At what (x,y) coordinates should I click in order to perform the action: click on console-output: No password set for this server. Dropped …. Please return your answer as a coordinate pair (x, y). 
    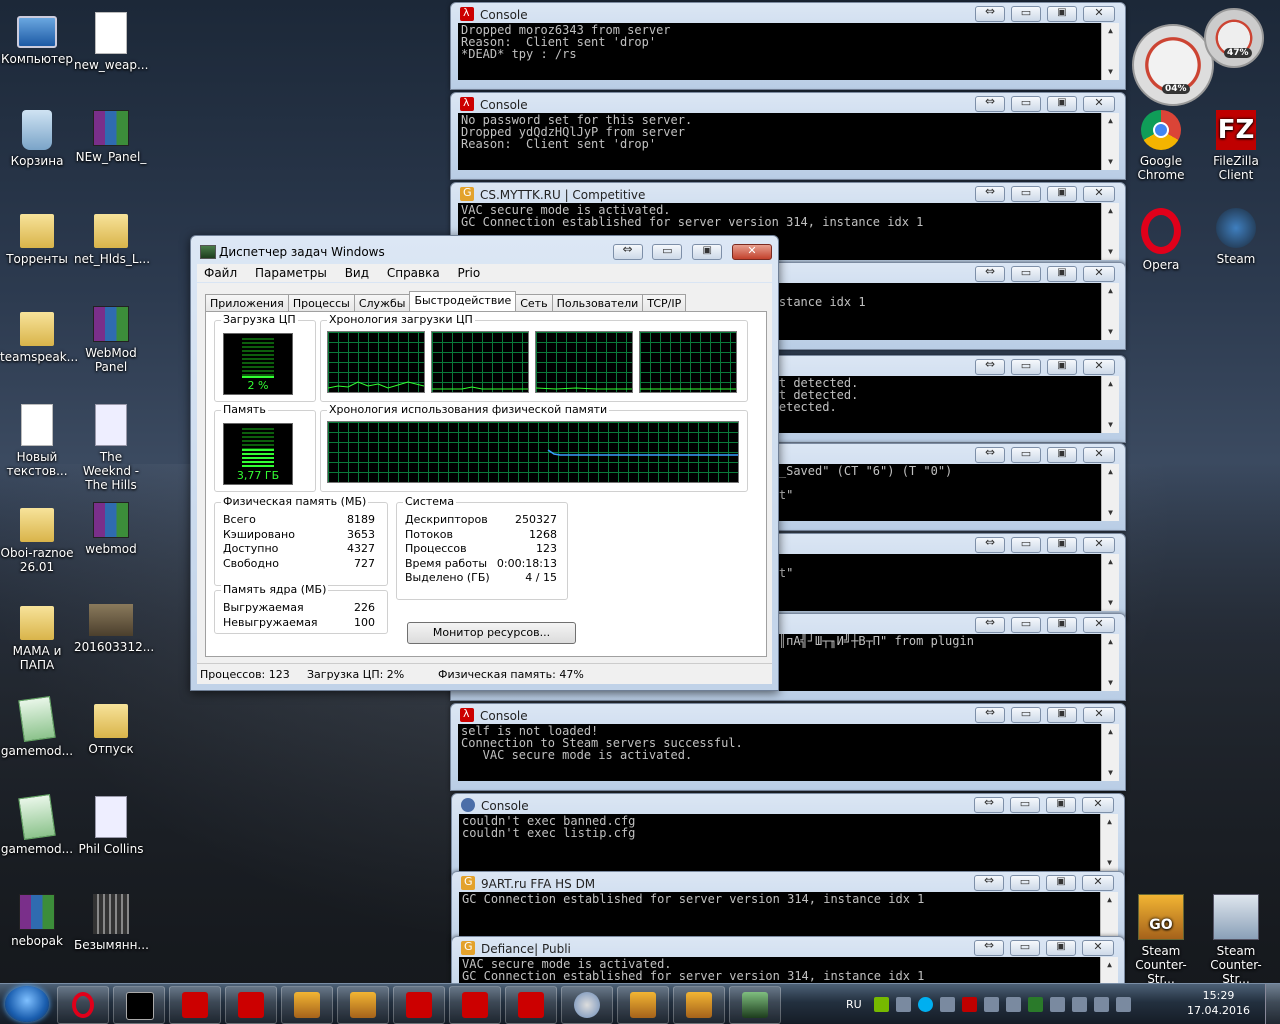
    Looking at the image, I should click on (788, 141).